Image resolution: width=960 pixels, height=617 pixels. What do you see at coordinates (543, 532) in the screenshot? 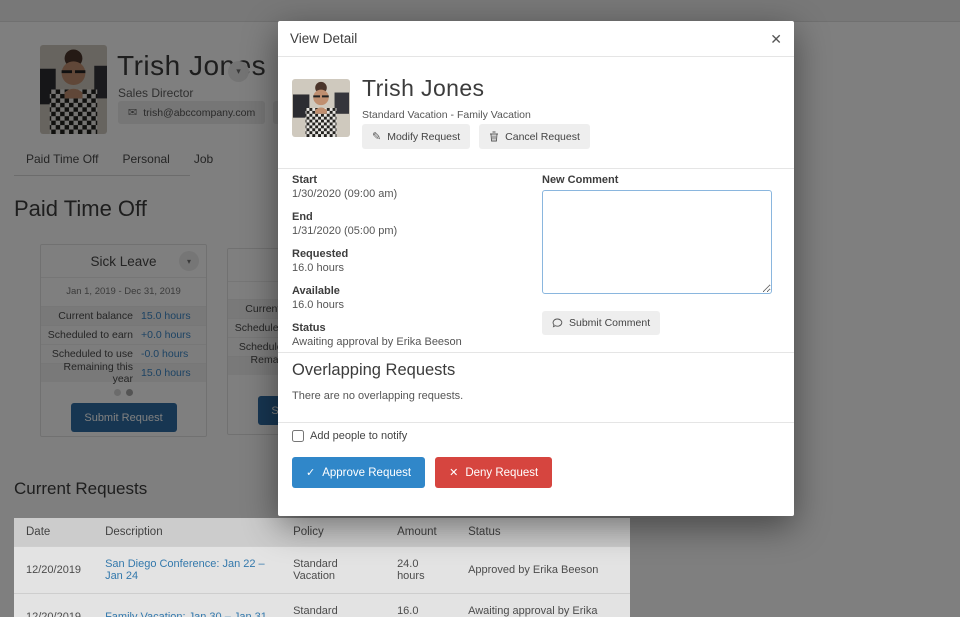
I see `col-status: Status` at bounding box center [543, 532].